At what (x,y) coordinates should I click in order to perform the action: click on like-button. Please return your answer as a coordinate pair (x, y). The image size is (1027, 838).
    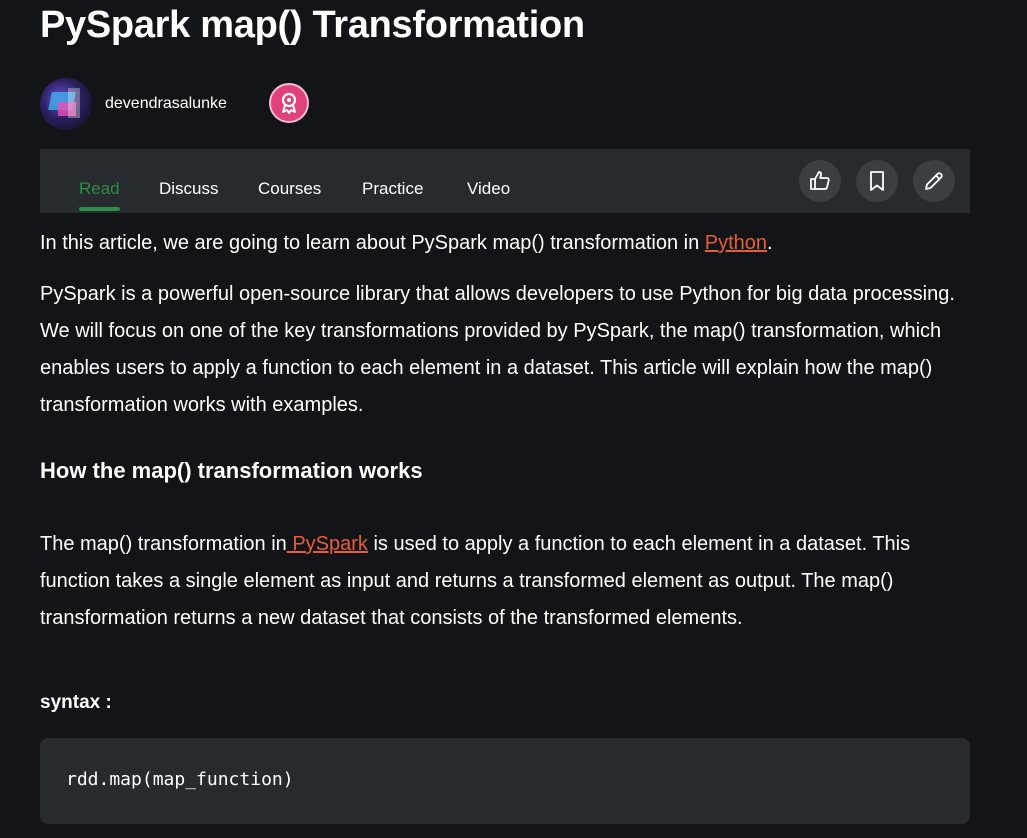
    Looking at the image, I should click on (820, 181).